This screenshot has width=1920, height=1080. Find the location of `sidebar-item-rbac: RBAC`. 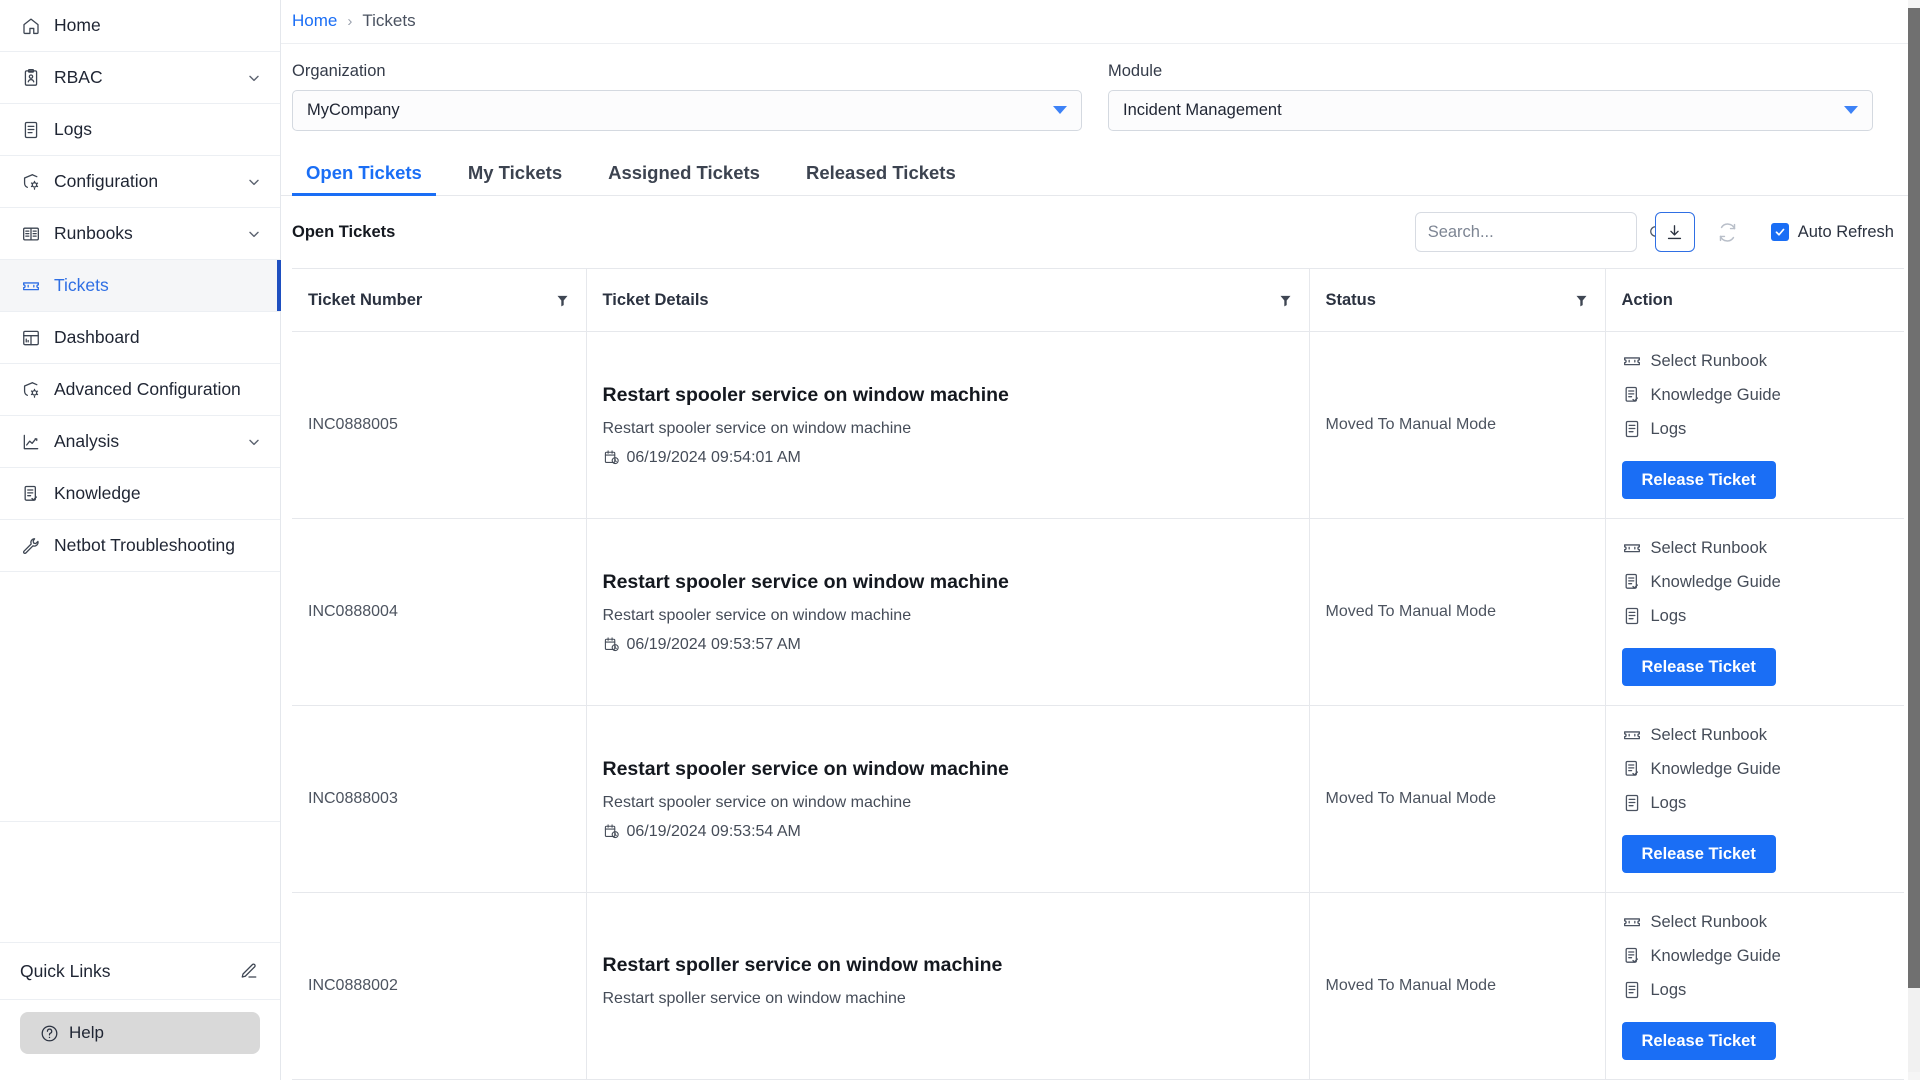

sidebar-item-rbac: RBAC is located at coordinates (140, 78).